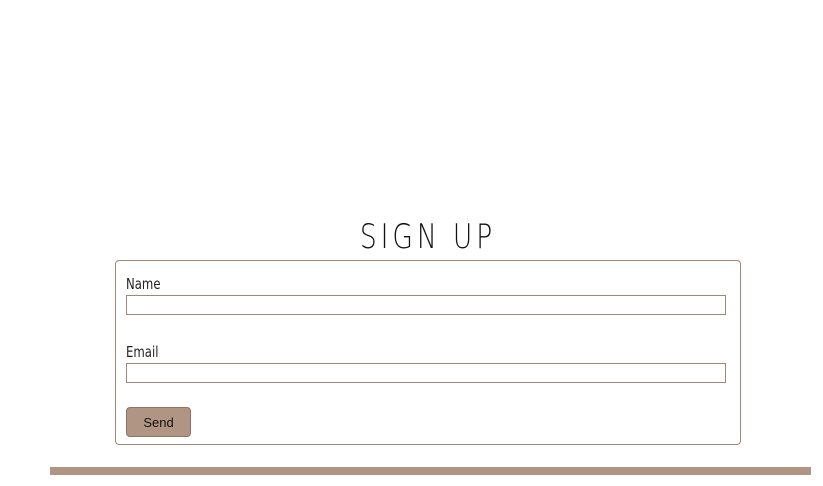 This screenshot has width=823, height=486. I want to click on footer-divider, so click(430, 471).